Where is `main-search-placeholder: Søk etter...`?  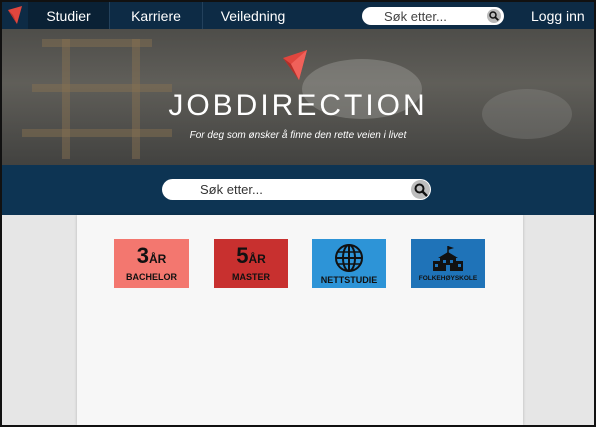 main-search-placeholder: Søk etter... is located at coordinates (231, 189).